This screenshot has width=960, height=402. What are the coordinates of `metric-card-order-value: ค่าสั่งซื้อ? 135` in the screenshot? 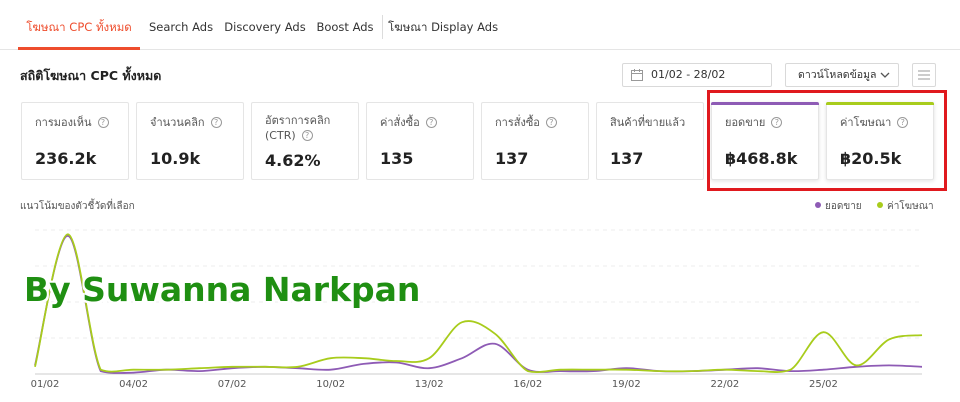 It's located at (420, 141).